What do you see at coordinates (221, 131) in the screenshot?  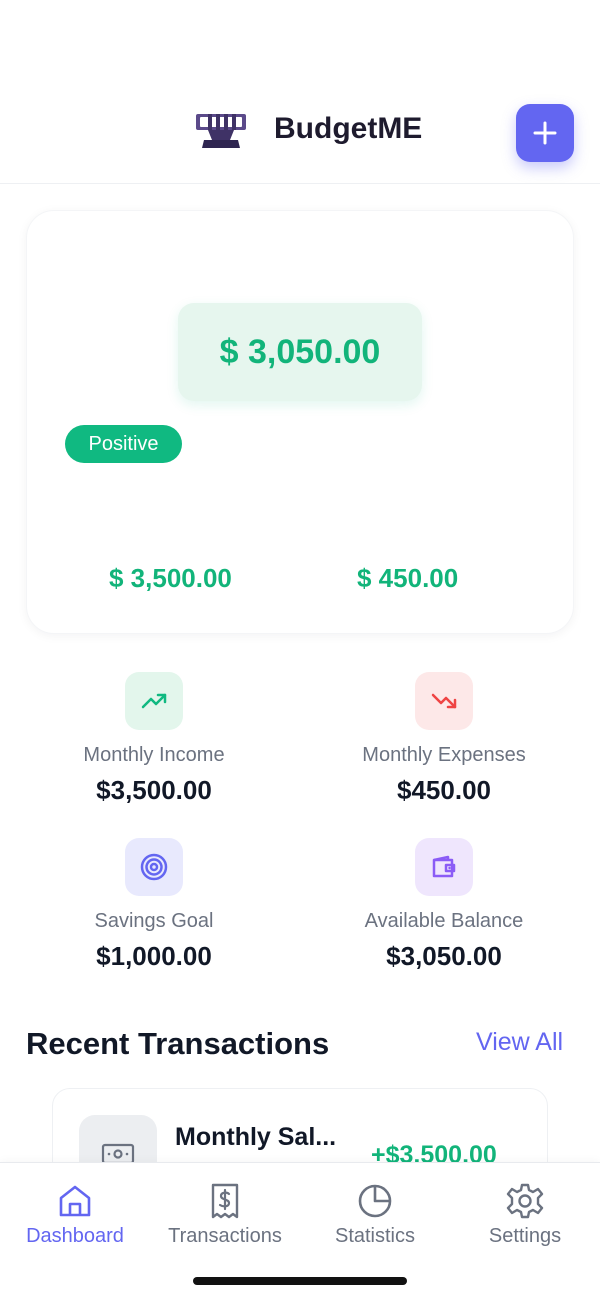 I see `money-fist-logo-icon` at bounding box center [221, 131].